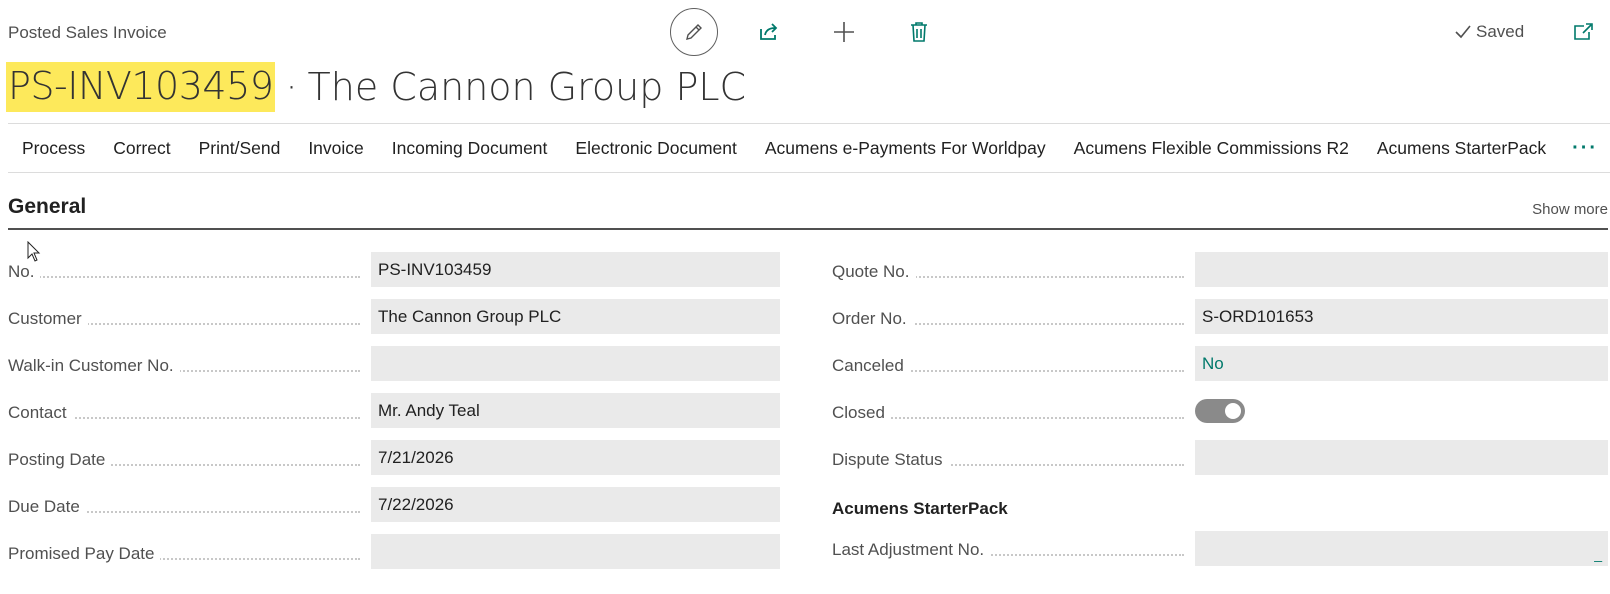 This screenshot has height=594, width=1610. What do you see at coordinates (911, 550) in the screenshot?
I see `field-label: Last Adjustment No.` at bounding box center [911, 550].